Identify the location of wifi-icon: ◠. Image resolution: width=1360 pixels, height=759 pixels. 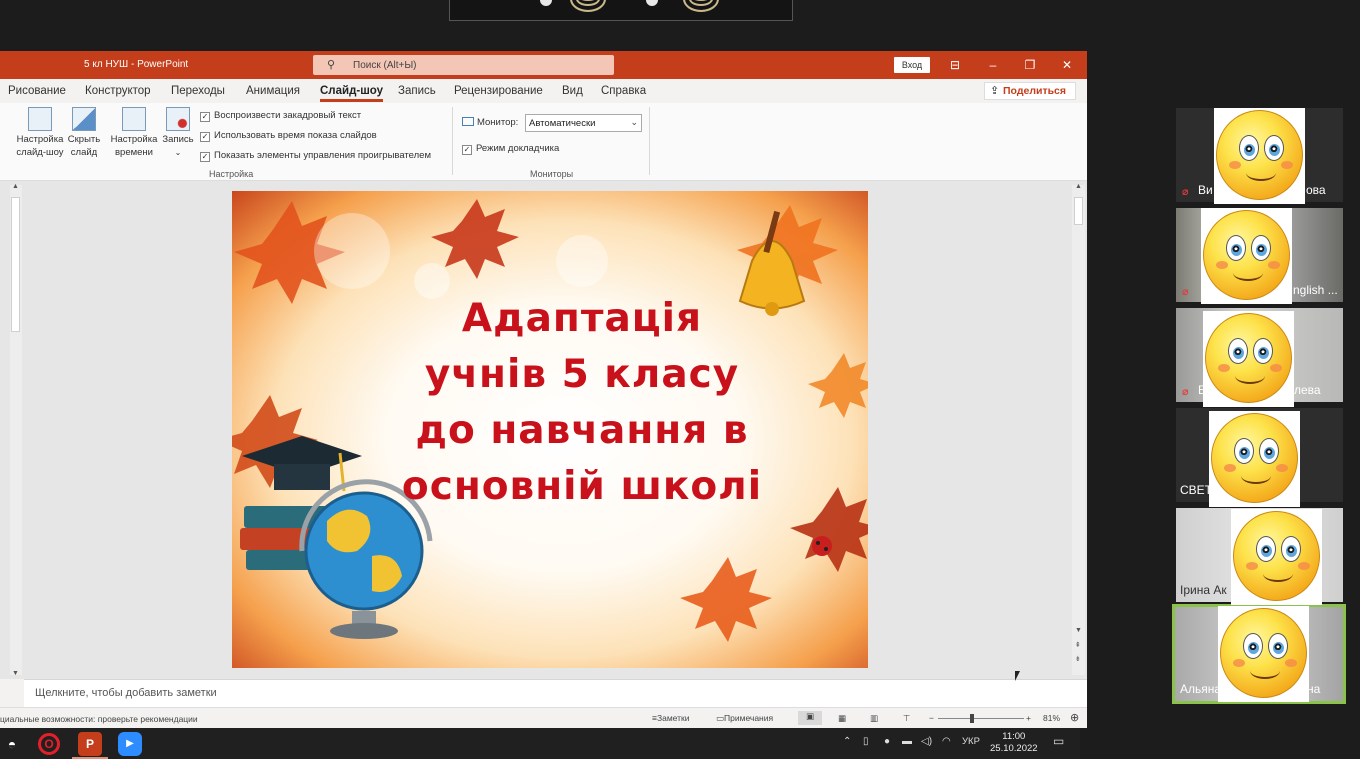
(946, 741).